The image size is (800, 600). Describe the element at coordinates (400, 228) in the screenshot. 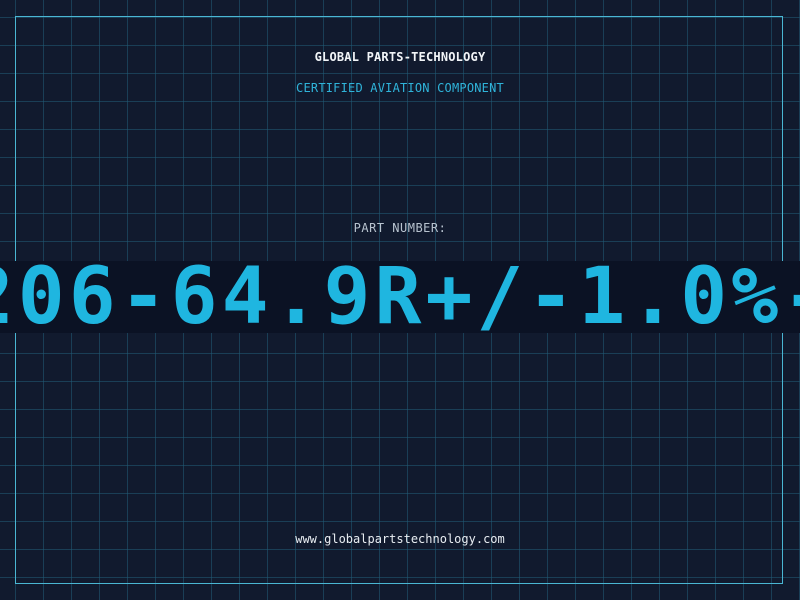

I see `part-number-label: PART NUMBER:` at that location.